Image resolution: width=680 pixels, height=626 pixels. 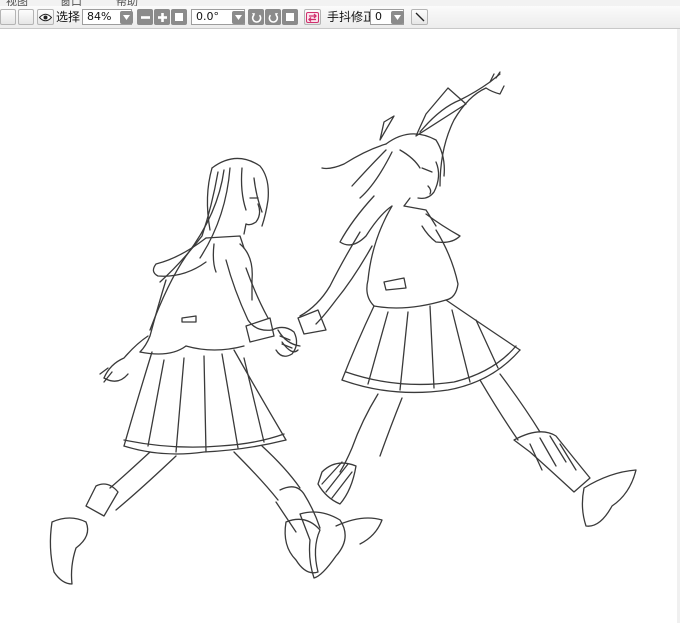 I want to click on rotate-reset-button, so click(x=290, y=17).